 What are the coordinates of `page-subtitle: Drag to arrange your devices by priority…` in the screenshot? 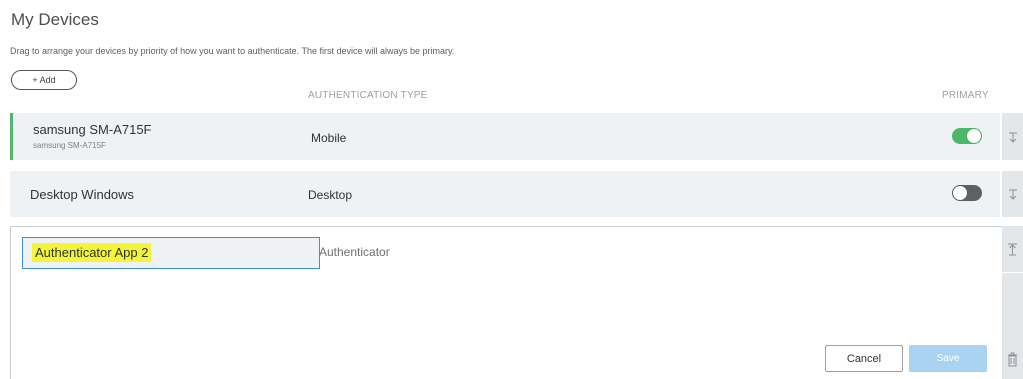 It's located at (232, 51).